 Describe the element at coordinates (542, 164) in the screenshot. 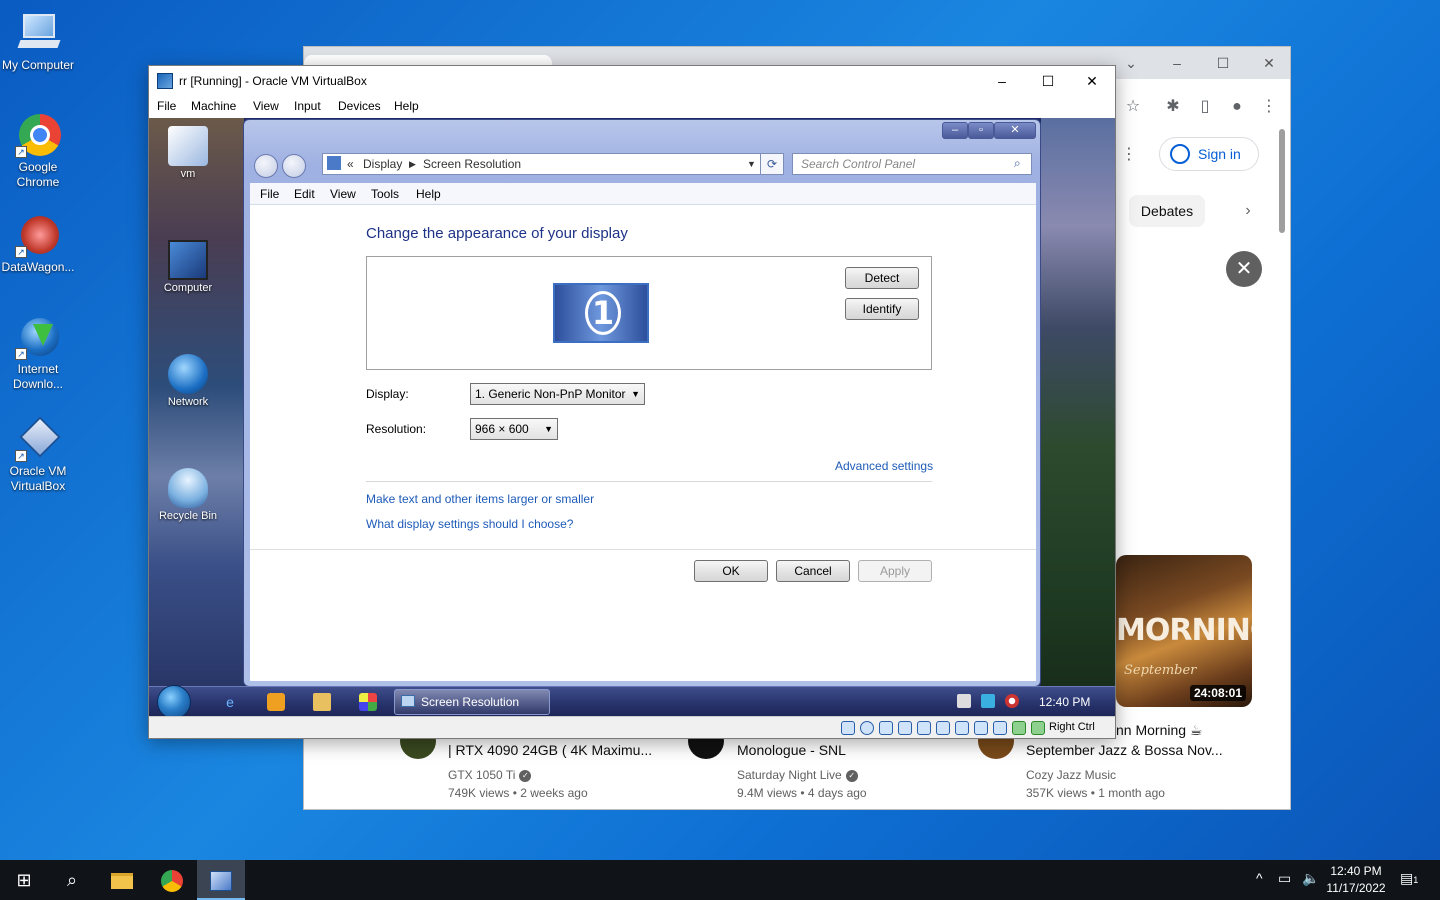

I see `address-bar: « Display ▶ Screen Resolution ▼` at that location.